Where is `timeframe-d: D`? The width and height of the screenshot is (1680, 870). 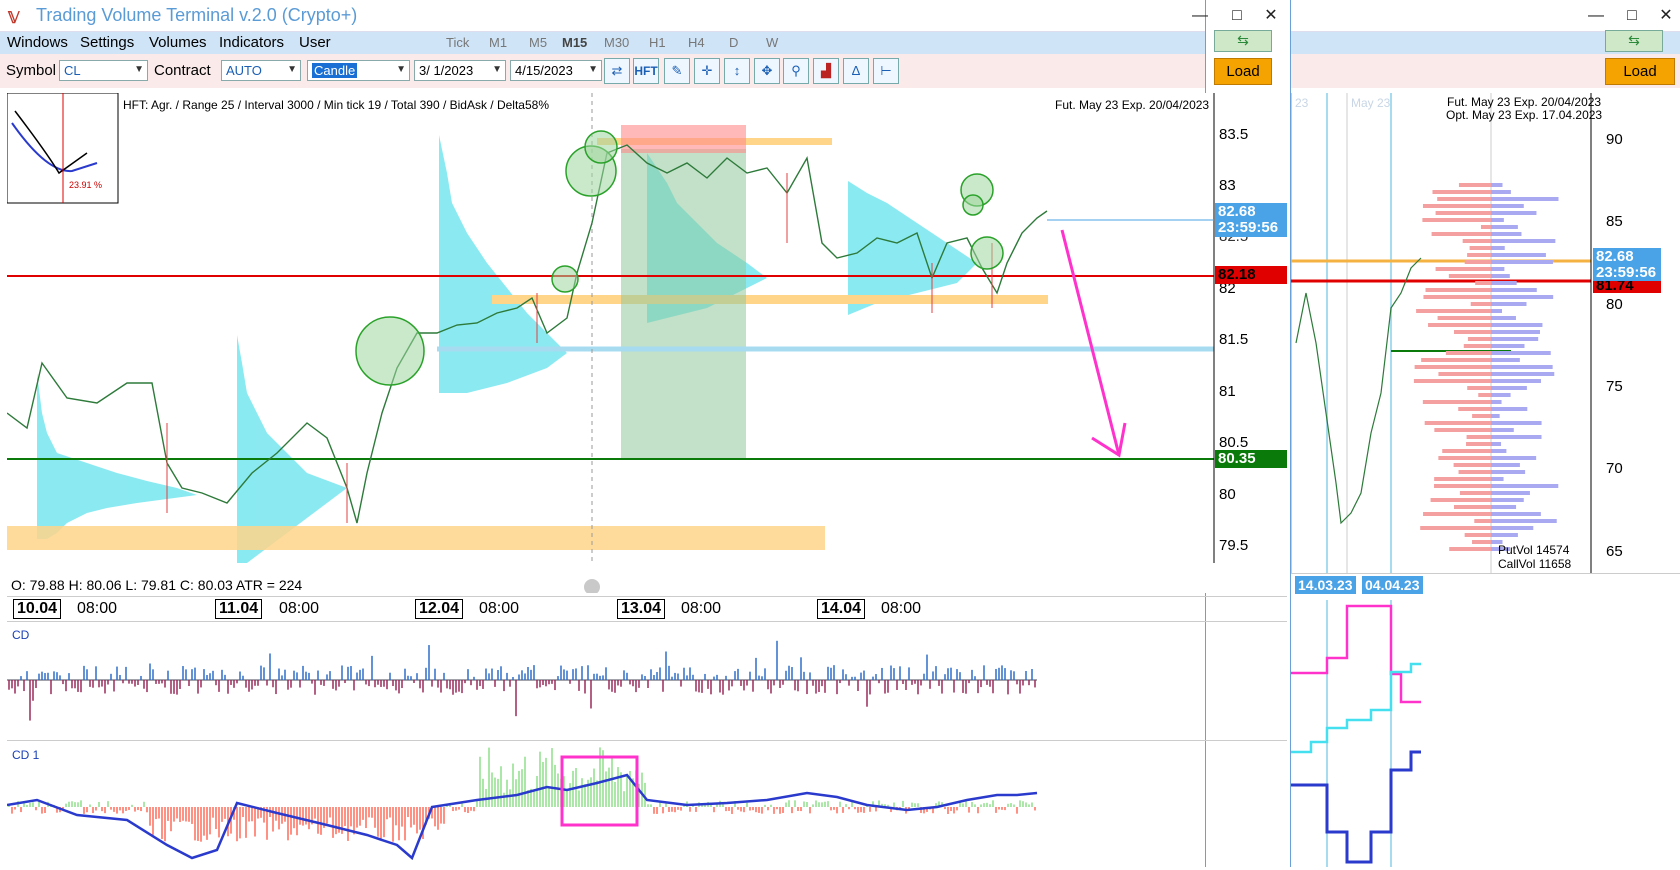 timeframe-d: D is located at coordinates (733, 42).